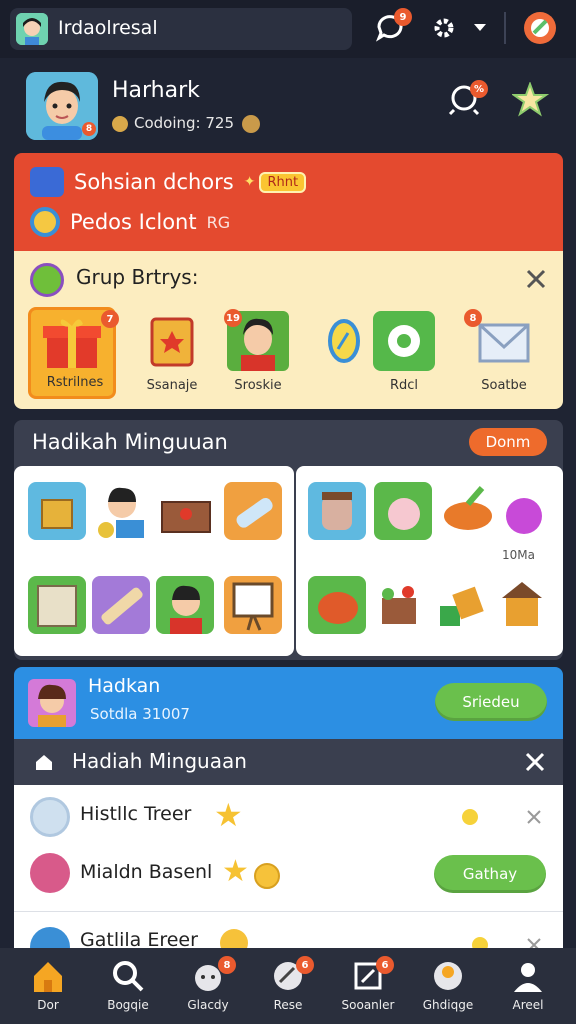 The height and width of the screenshot is (1024, 576). What do you see at coordinates (50, 817) in the screenshot?
I see `clock-icon` at bounding box center [50, 817].